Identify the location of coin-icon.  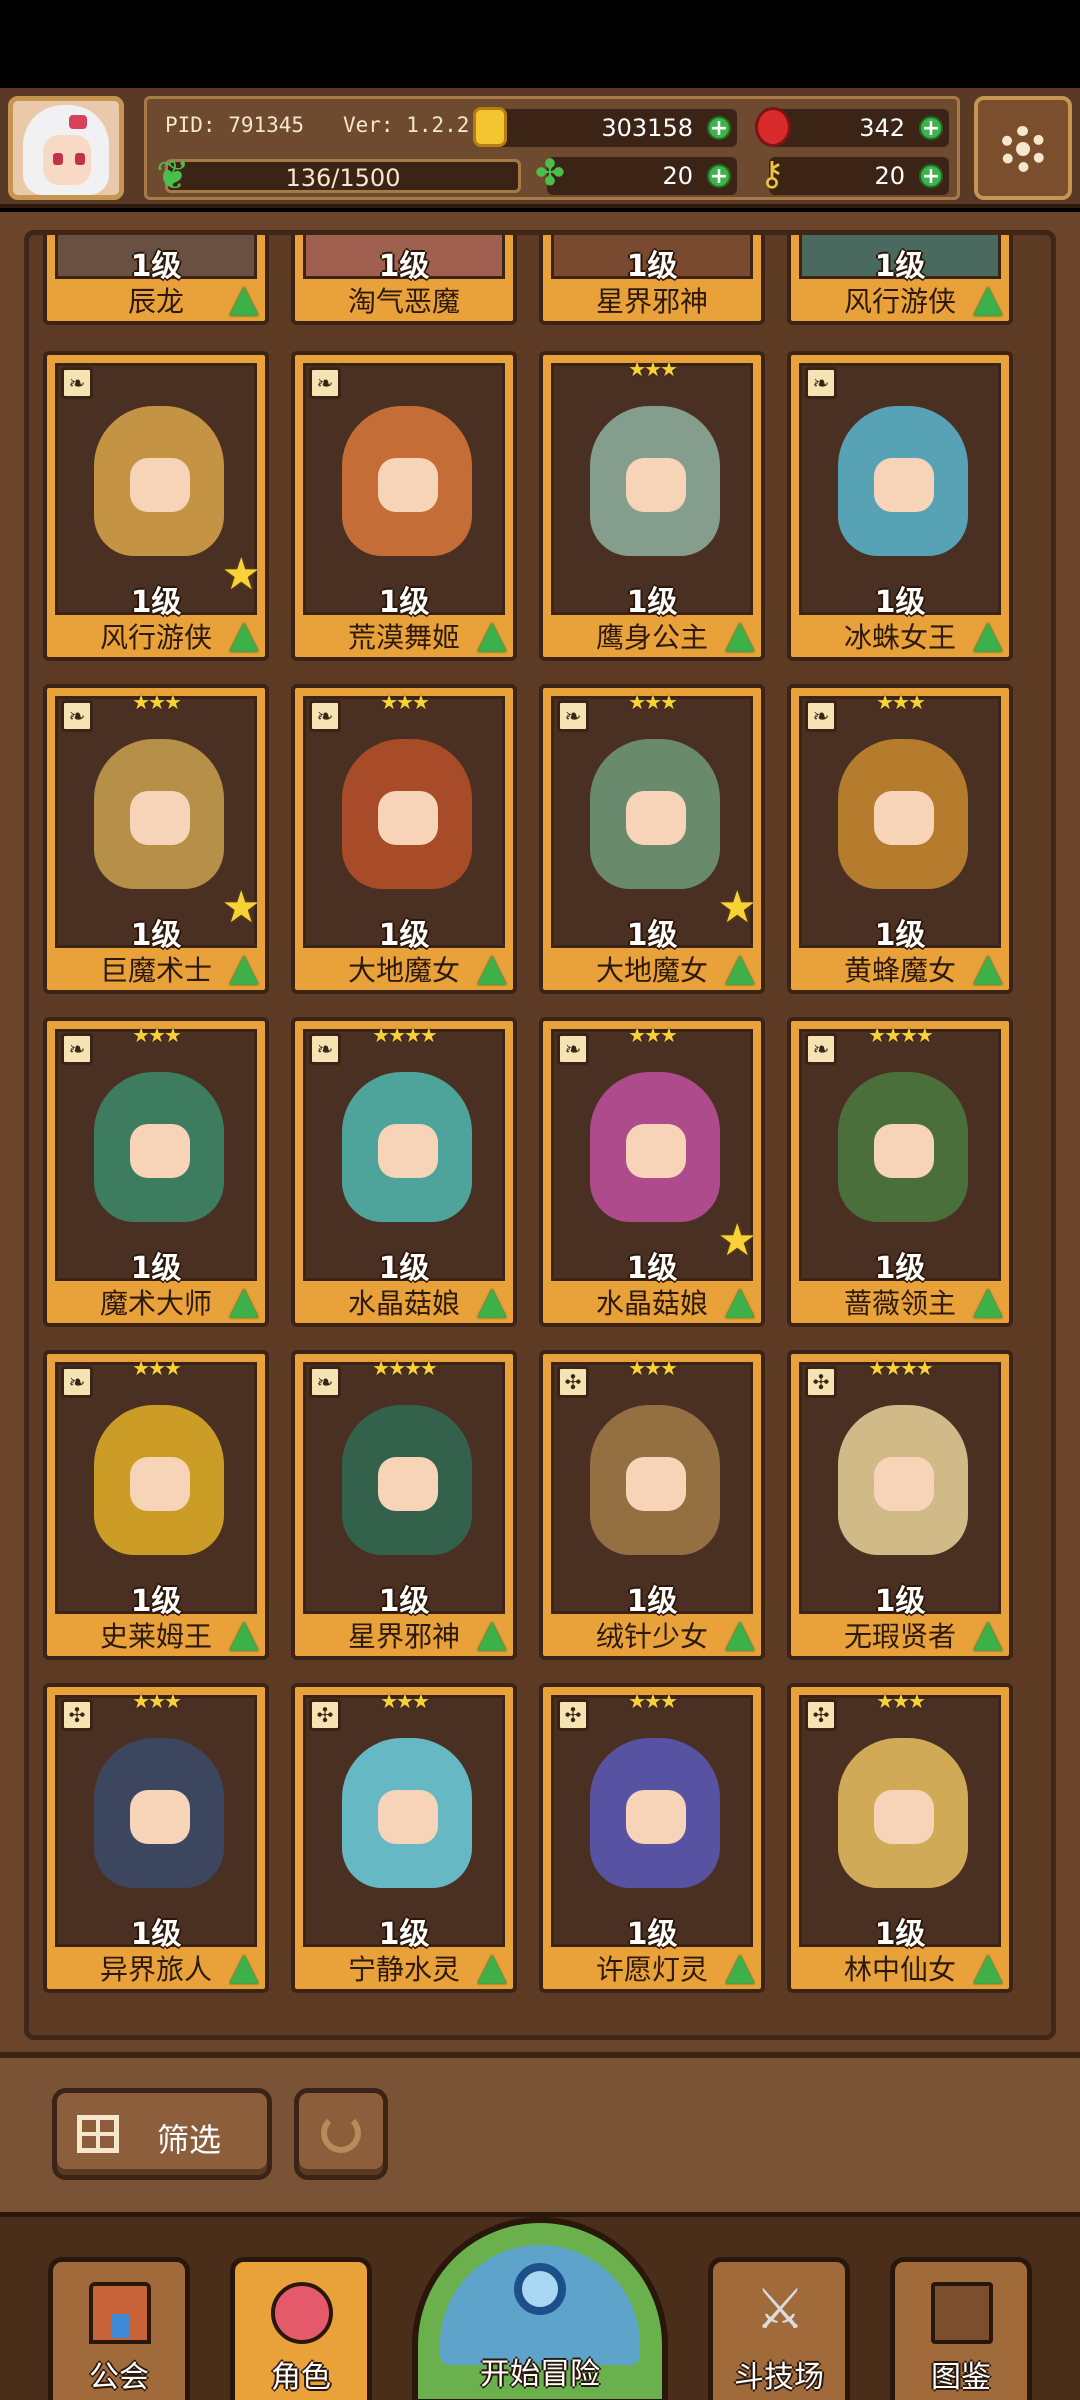
(490, 127).